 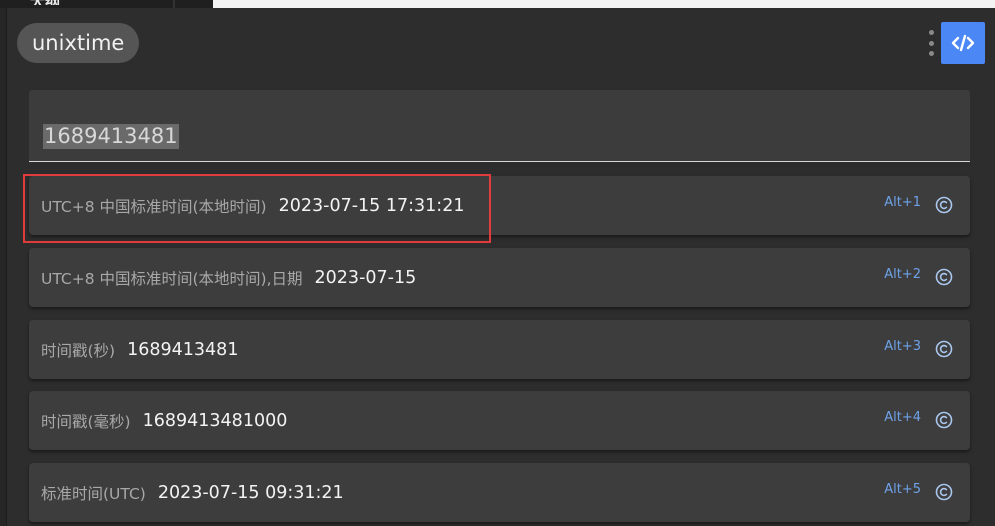 I want to click on more-options-button, so click(x=931, y=43).